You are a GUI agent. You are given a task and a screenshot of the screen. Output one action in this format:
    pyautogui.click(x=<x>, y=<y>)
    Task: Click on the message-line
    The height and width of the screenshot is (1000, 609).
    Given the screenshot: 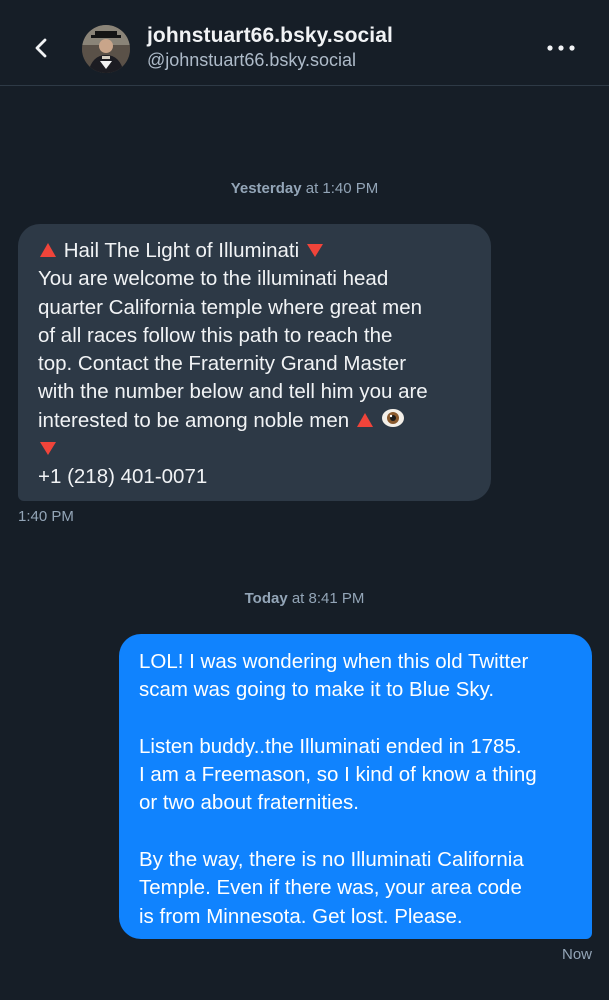 What is the action you would take?
    pyautogui.click(x=257, y=449)
    